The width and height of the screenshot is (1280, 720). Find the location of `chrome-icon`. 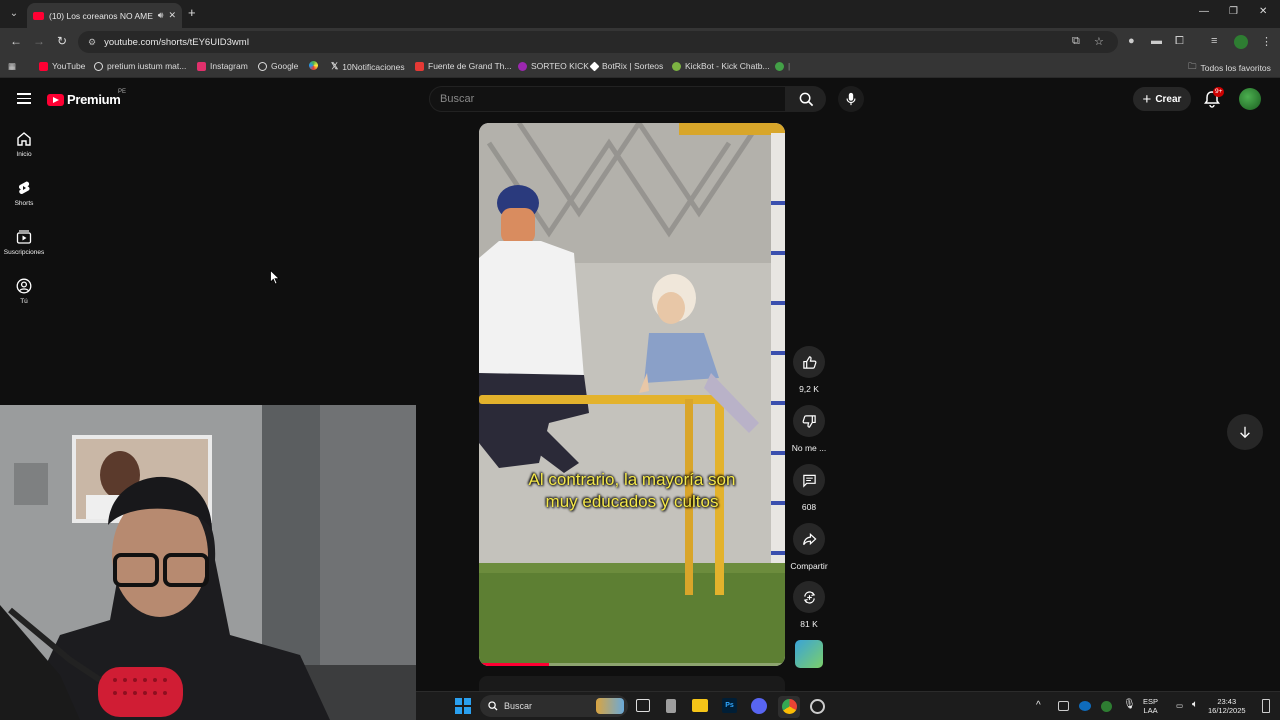

chrome-icon is located at coordinates (789, 706).